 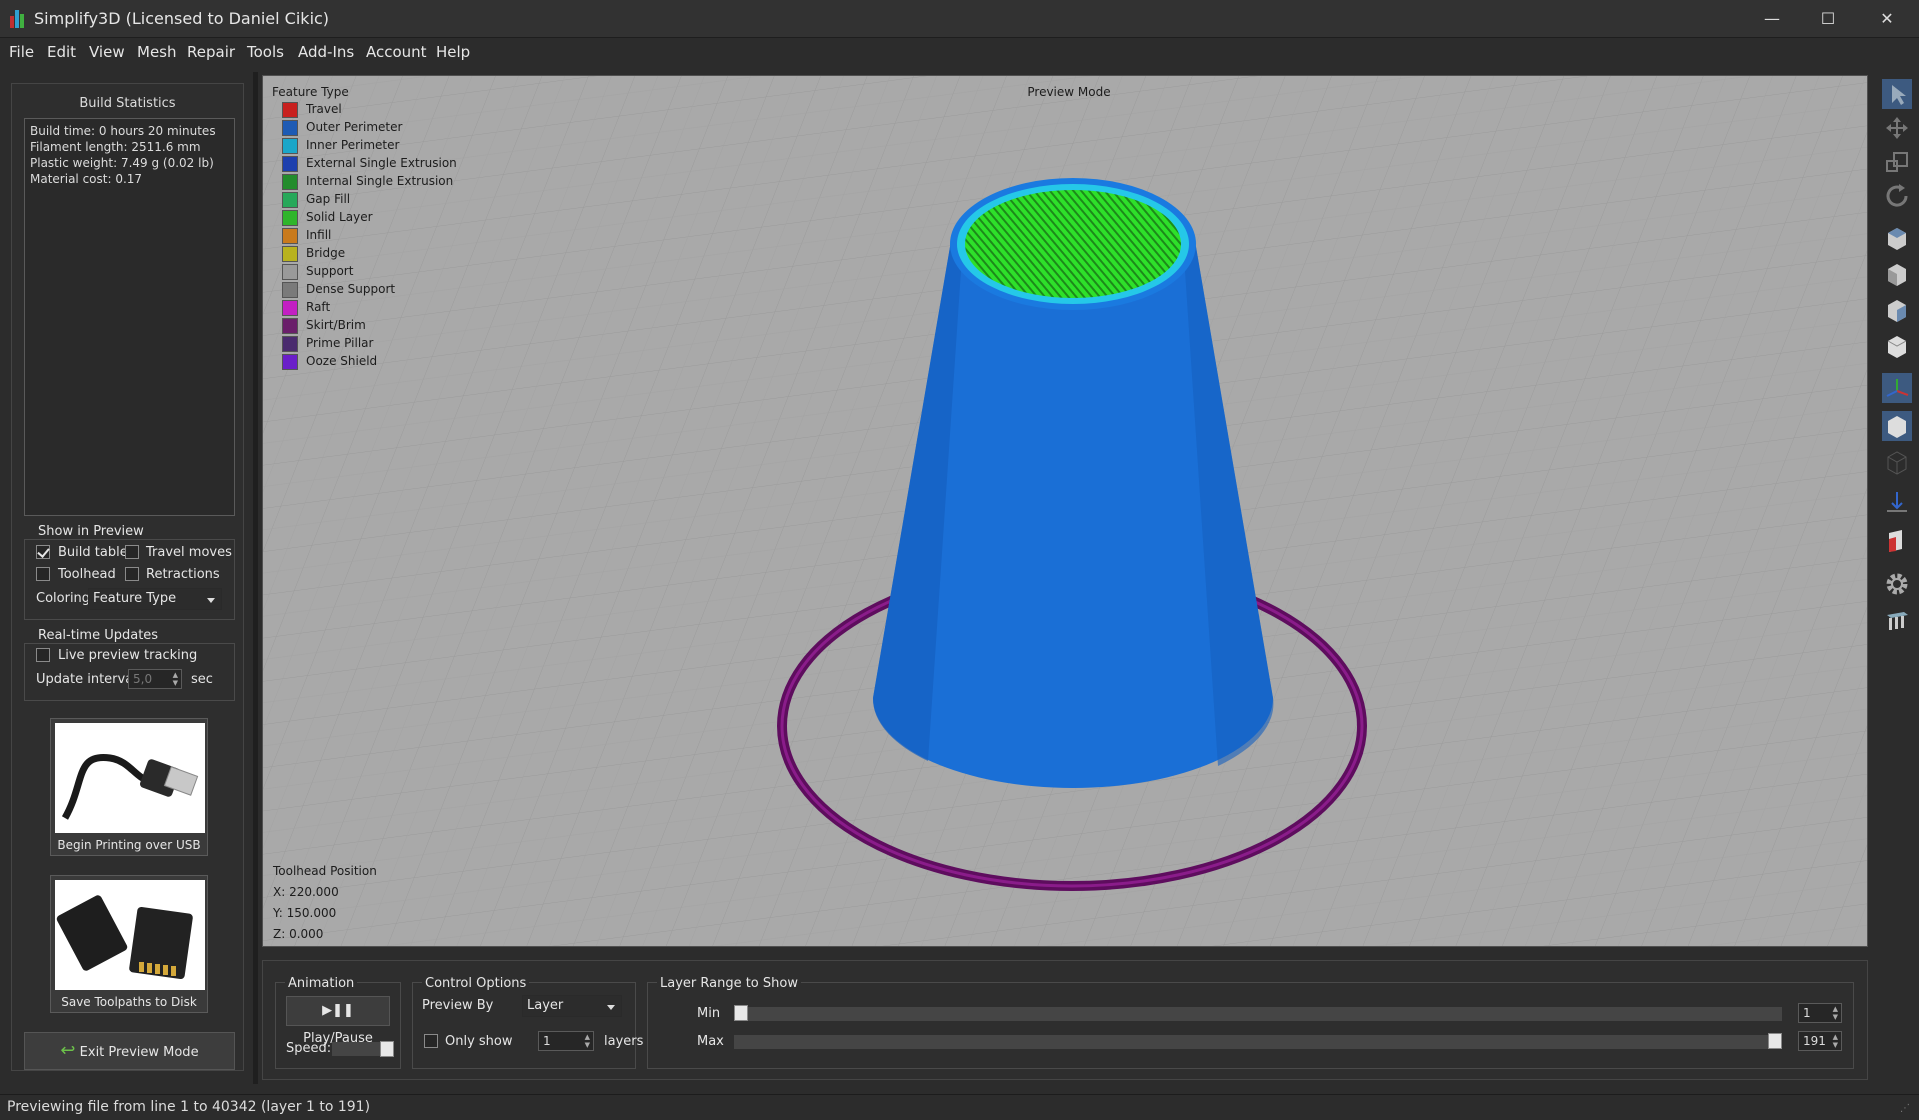 I want to click on max-layer-slider, so click(x=1258, y=1042).